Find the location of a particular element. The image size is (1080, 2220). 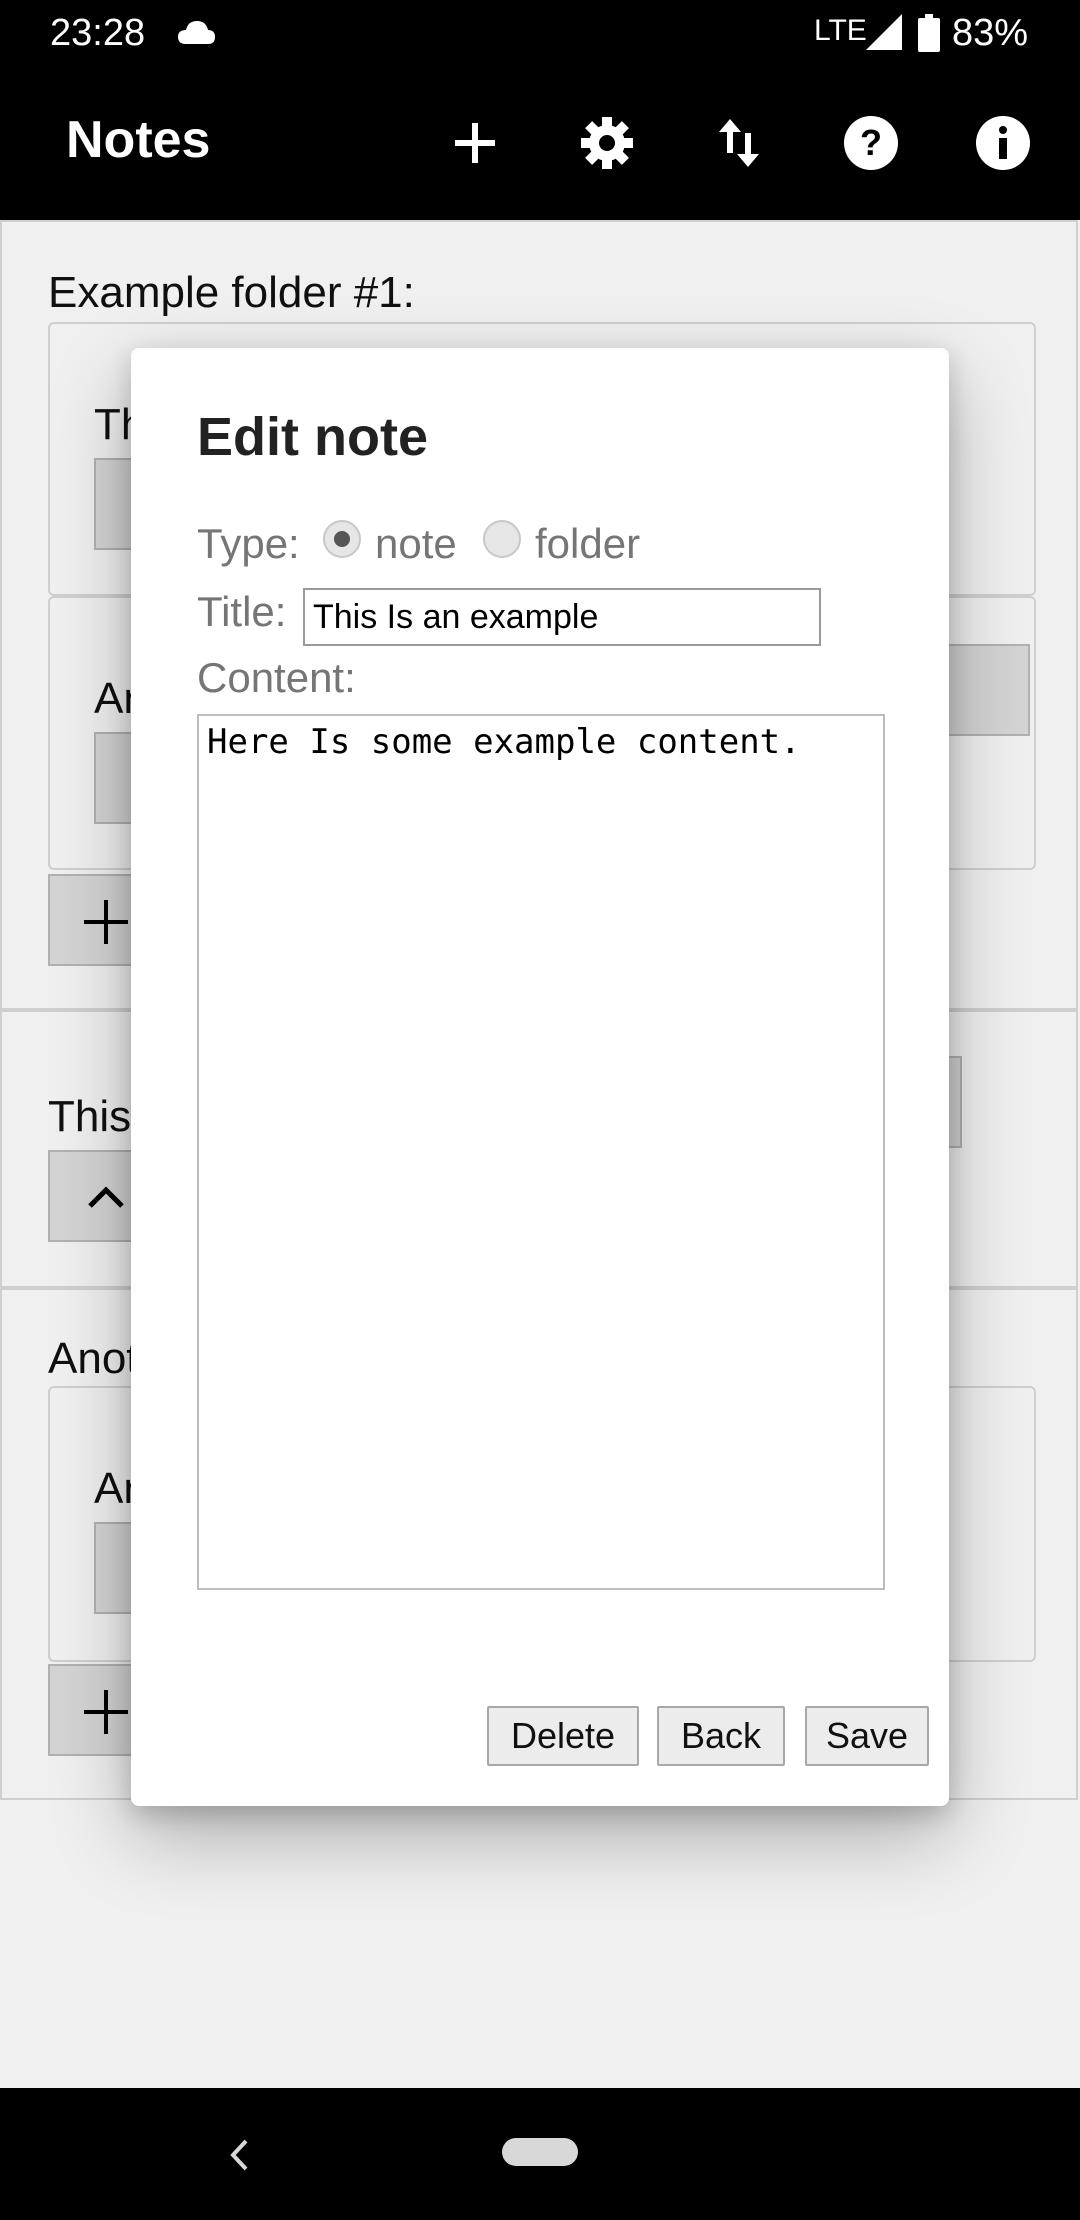

add-icon is located at coordinates (475, 143).